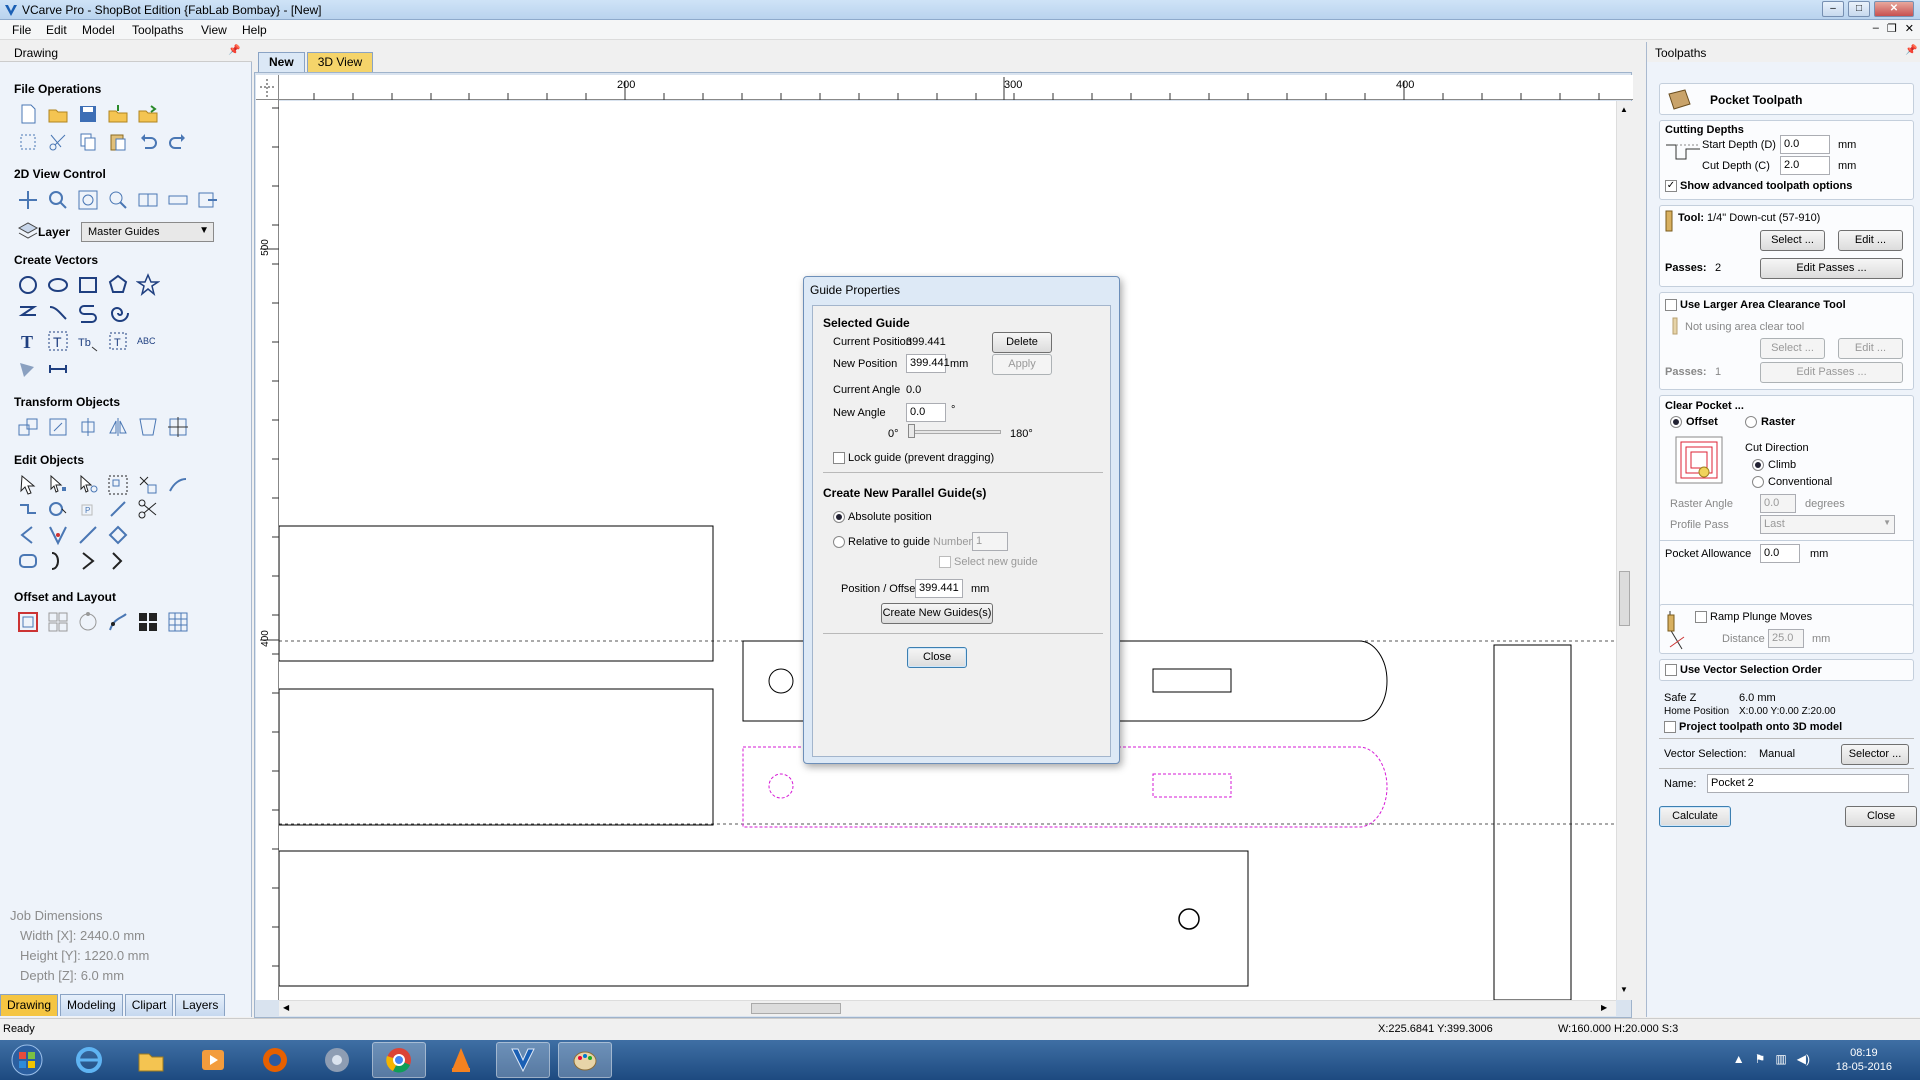 The height and width of the screenshot is (1080, 1920). I want to click on auto-layout-text-icon: Tb, so click(88, 341).